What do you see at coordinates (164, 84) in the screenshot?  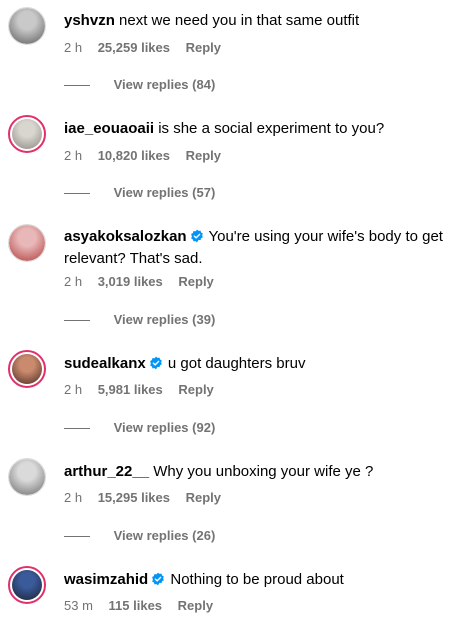 I see `view-replies-label: View replies (84)` at bounding box center [164, 84].